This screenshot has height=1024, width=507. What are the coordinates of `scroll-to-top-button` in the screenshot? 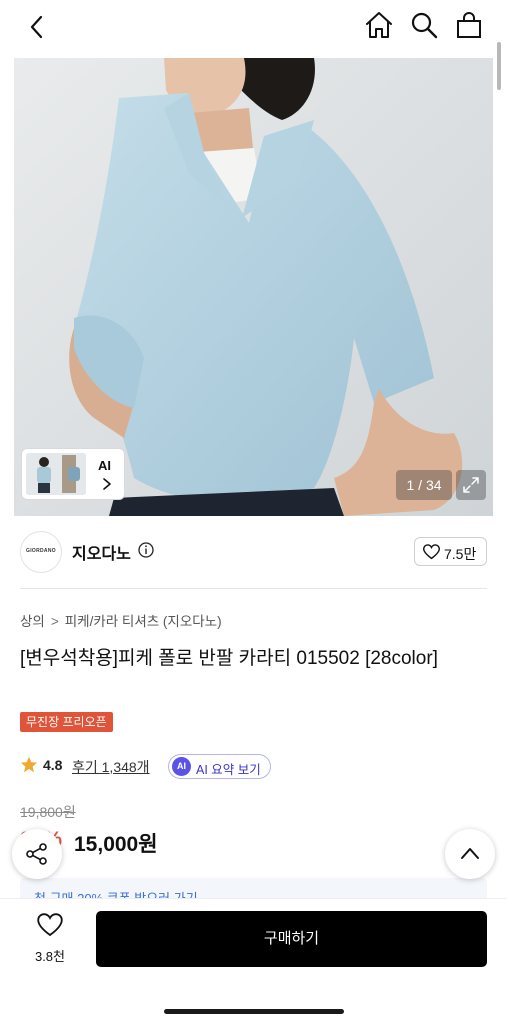 It's located at (470, 854).